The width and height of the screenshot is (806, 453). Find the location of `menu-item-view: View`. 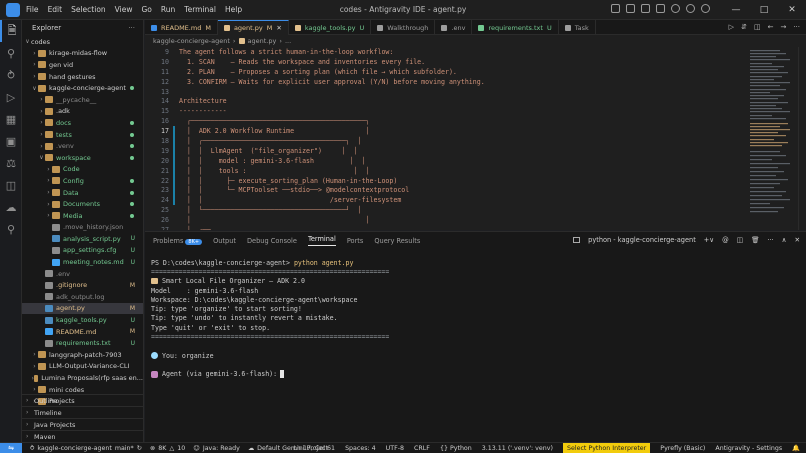

menu-item-view: View is located at coordinates (124, 9).